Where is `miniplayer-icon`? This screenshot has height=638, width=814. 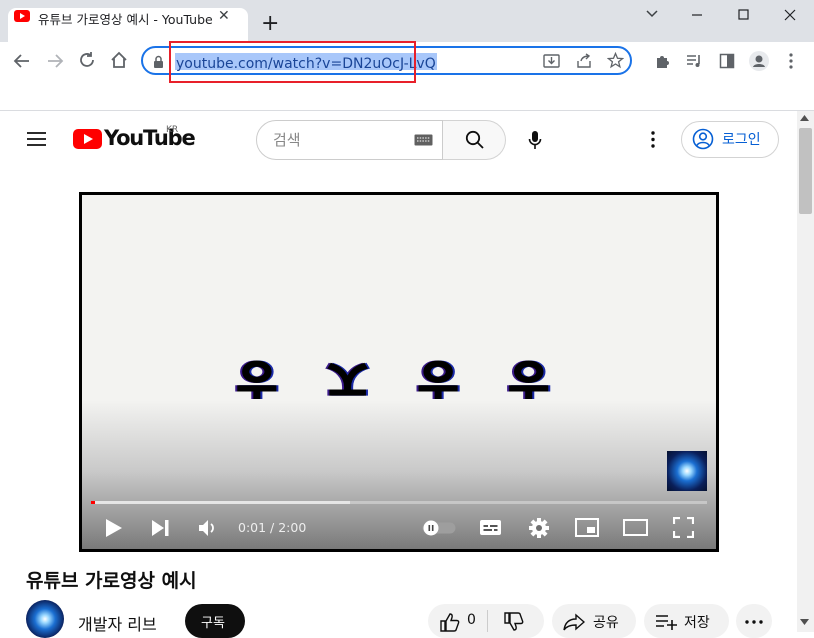
miniplayer-icon is located at coordinates (587, 527).